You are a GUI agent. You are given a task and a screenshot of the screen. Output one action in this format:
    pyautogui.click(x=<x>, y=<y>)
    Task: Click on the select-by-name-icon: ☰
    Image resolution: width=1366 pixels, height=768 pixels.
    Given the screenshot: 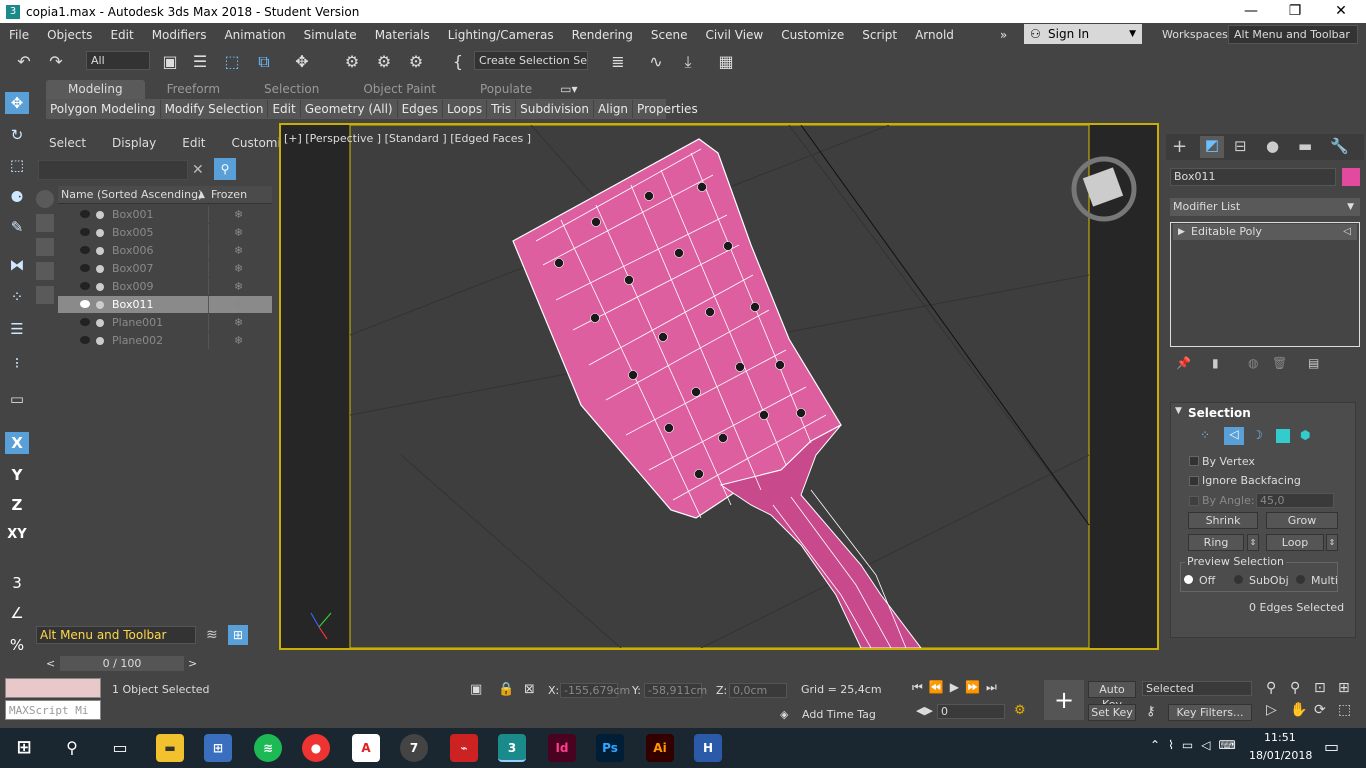 What is the action you would take?
    pyautogui.click(x=200, y=62)
    